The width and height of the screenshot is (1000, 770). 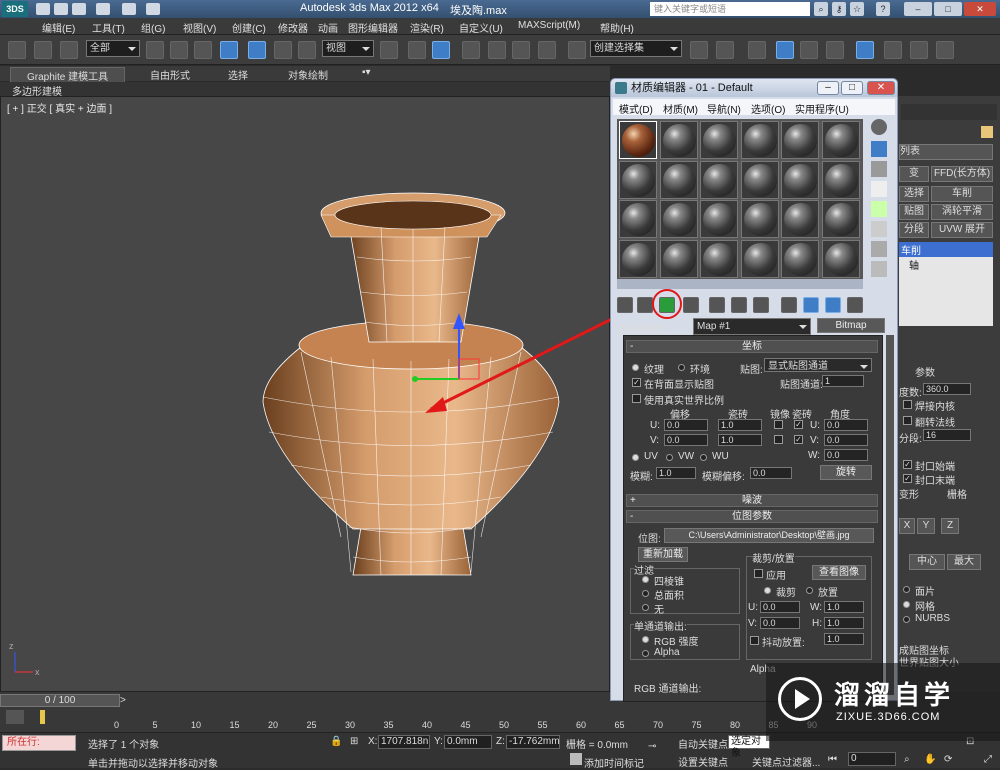 I want to click on go-forward-sibling-icon, so click(x=855, y=305).